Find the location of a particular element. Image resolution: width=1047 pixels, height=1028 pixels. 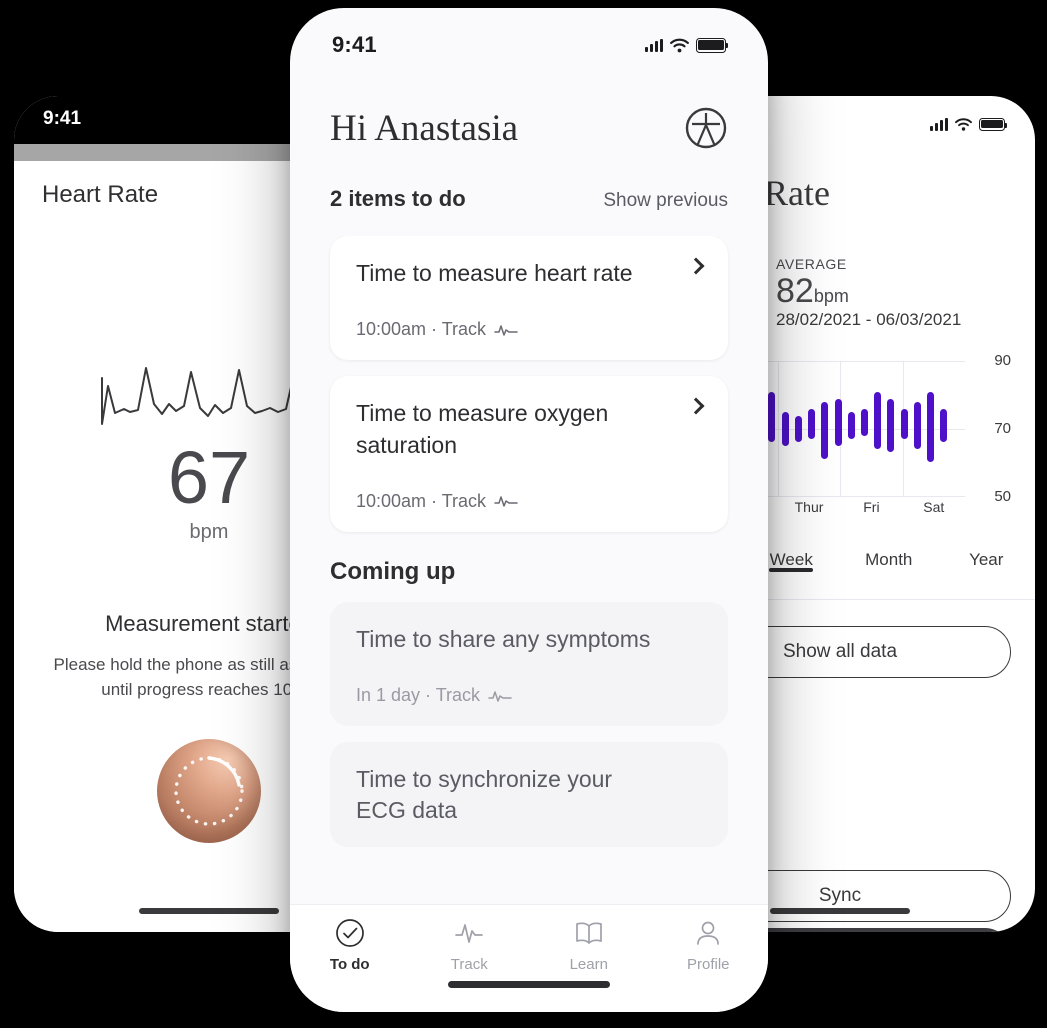

tab-label: Learn is located at coordinates (588, 964).